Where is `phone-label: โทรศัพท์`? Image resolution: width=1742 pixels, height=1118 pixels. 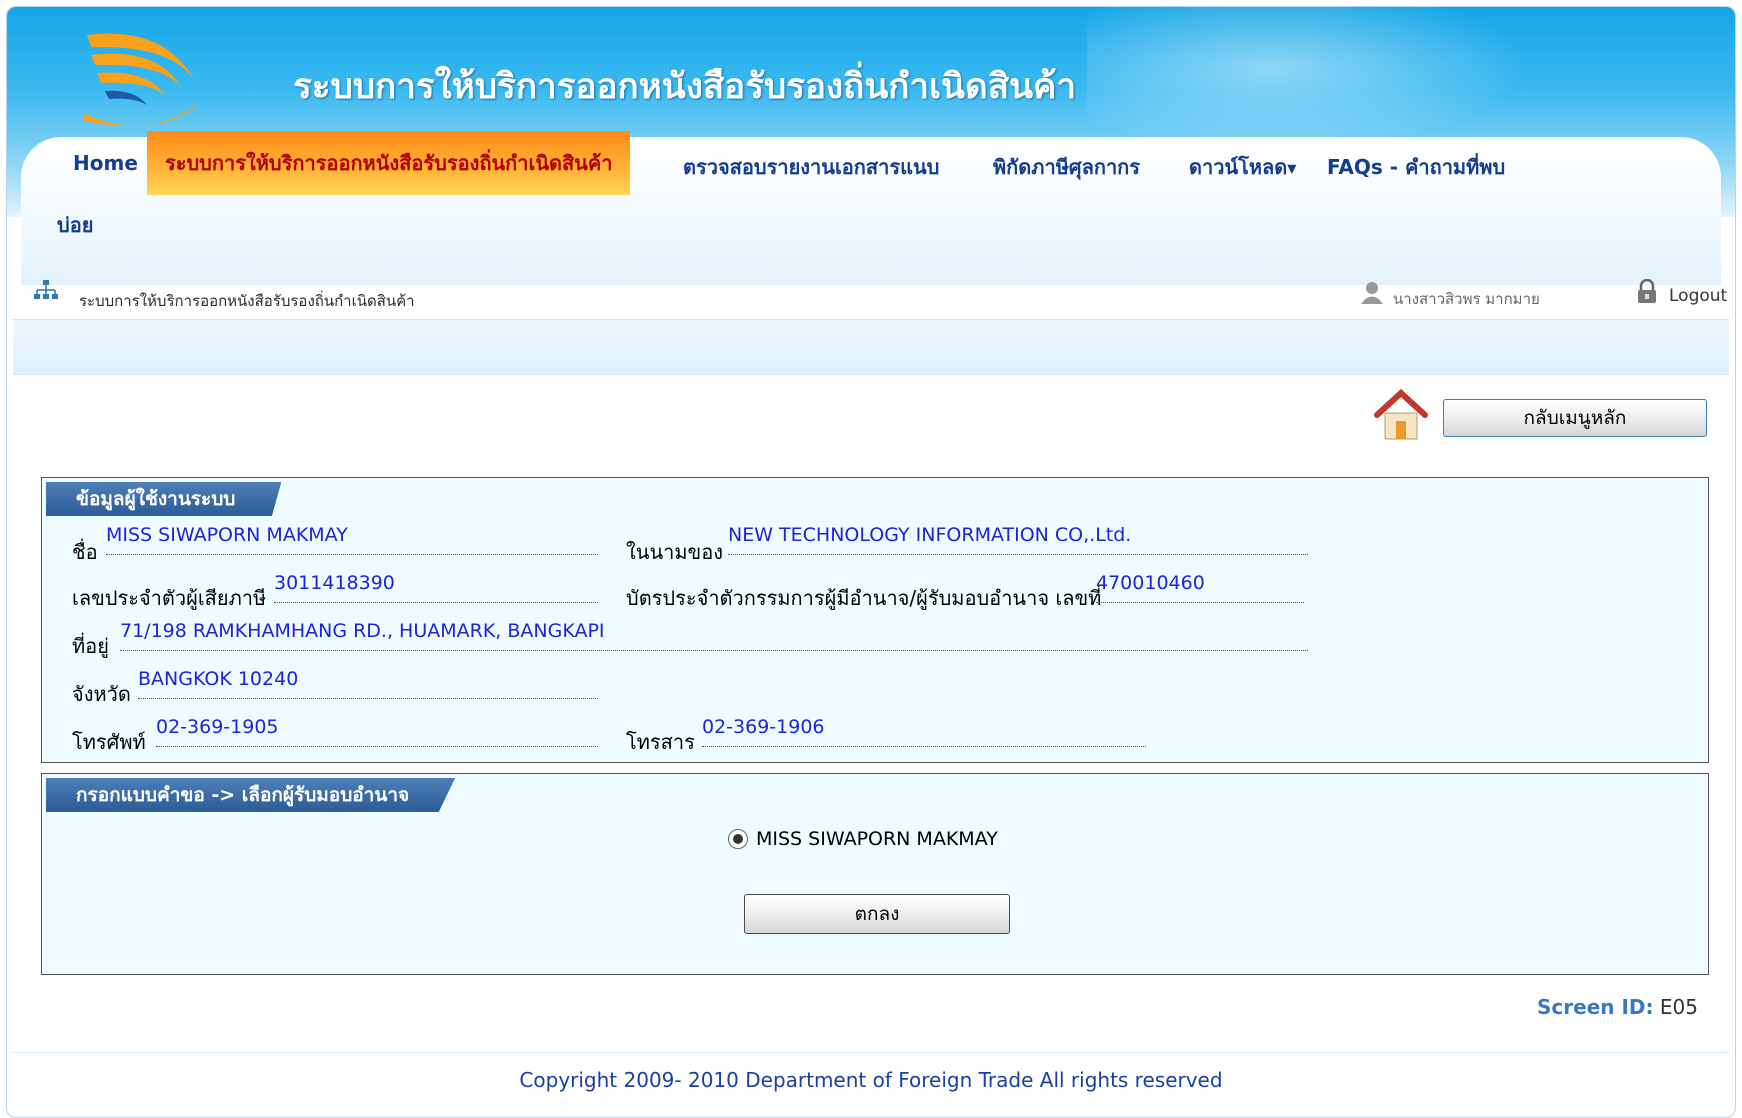 phone-label: โทรศัพท์ is located at coordinates (109, 742).